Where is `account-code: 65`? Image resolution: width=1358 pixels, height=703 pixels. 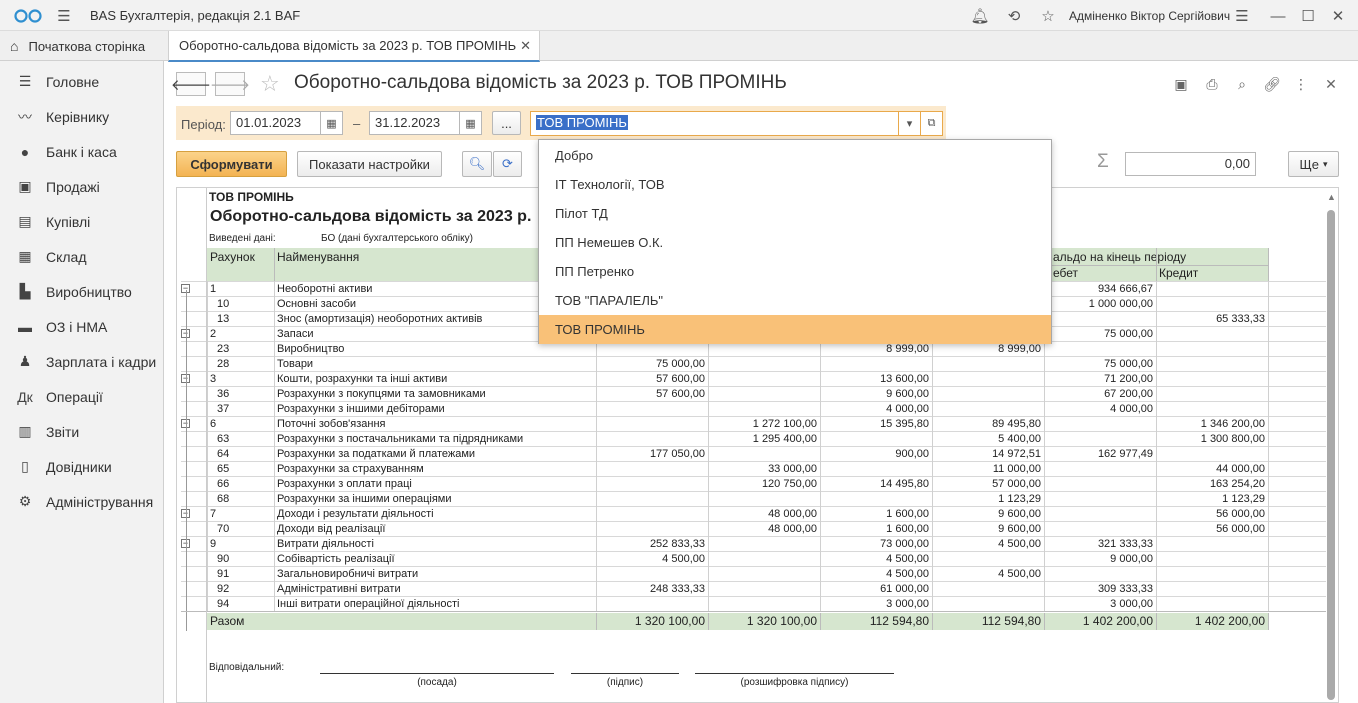 account-code: 65 is located at coordinates (223, 469).